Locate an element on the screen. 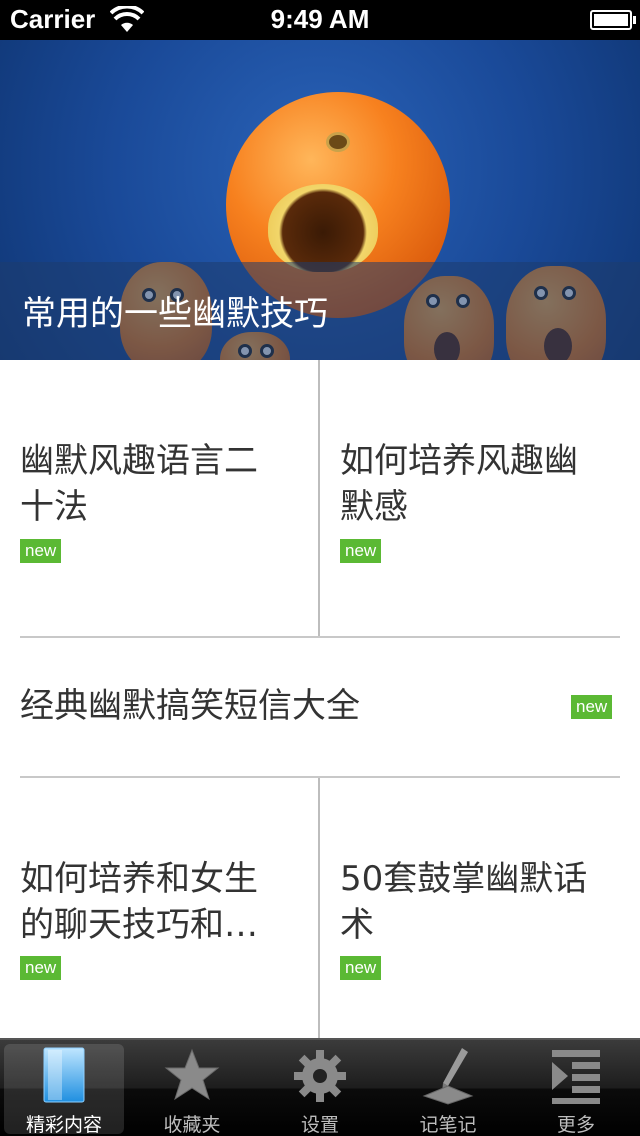 This screenshot has height=1136, width=640. star-icon is located at coordinates (192, 1074).